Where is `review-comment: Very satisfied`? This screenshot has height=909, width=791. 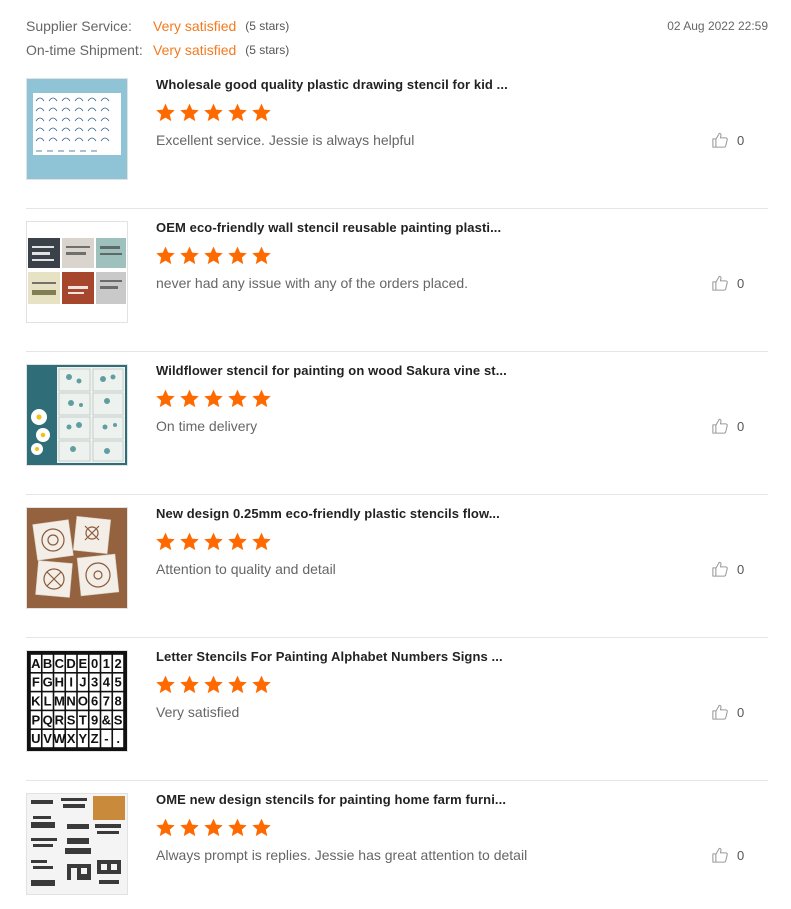
review-comment: Very satisfied is located at coordinates (198, 712).